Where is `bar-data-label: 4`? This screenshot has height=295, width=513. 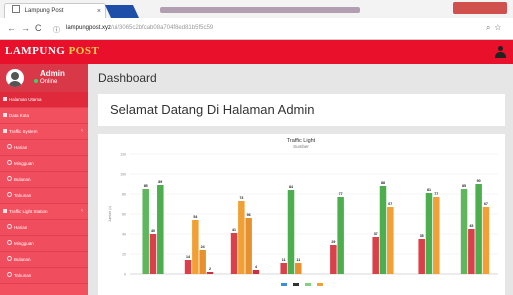 bar-data-label: 4 is located at coordinates (256, 267).